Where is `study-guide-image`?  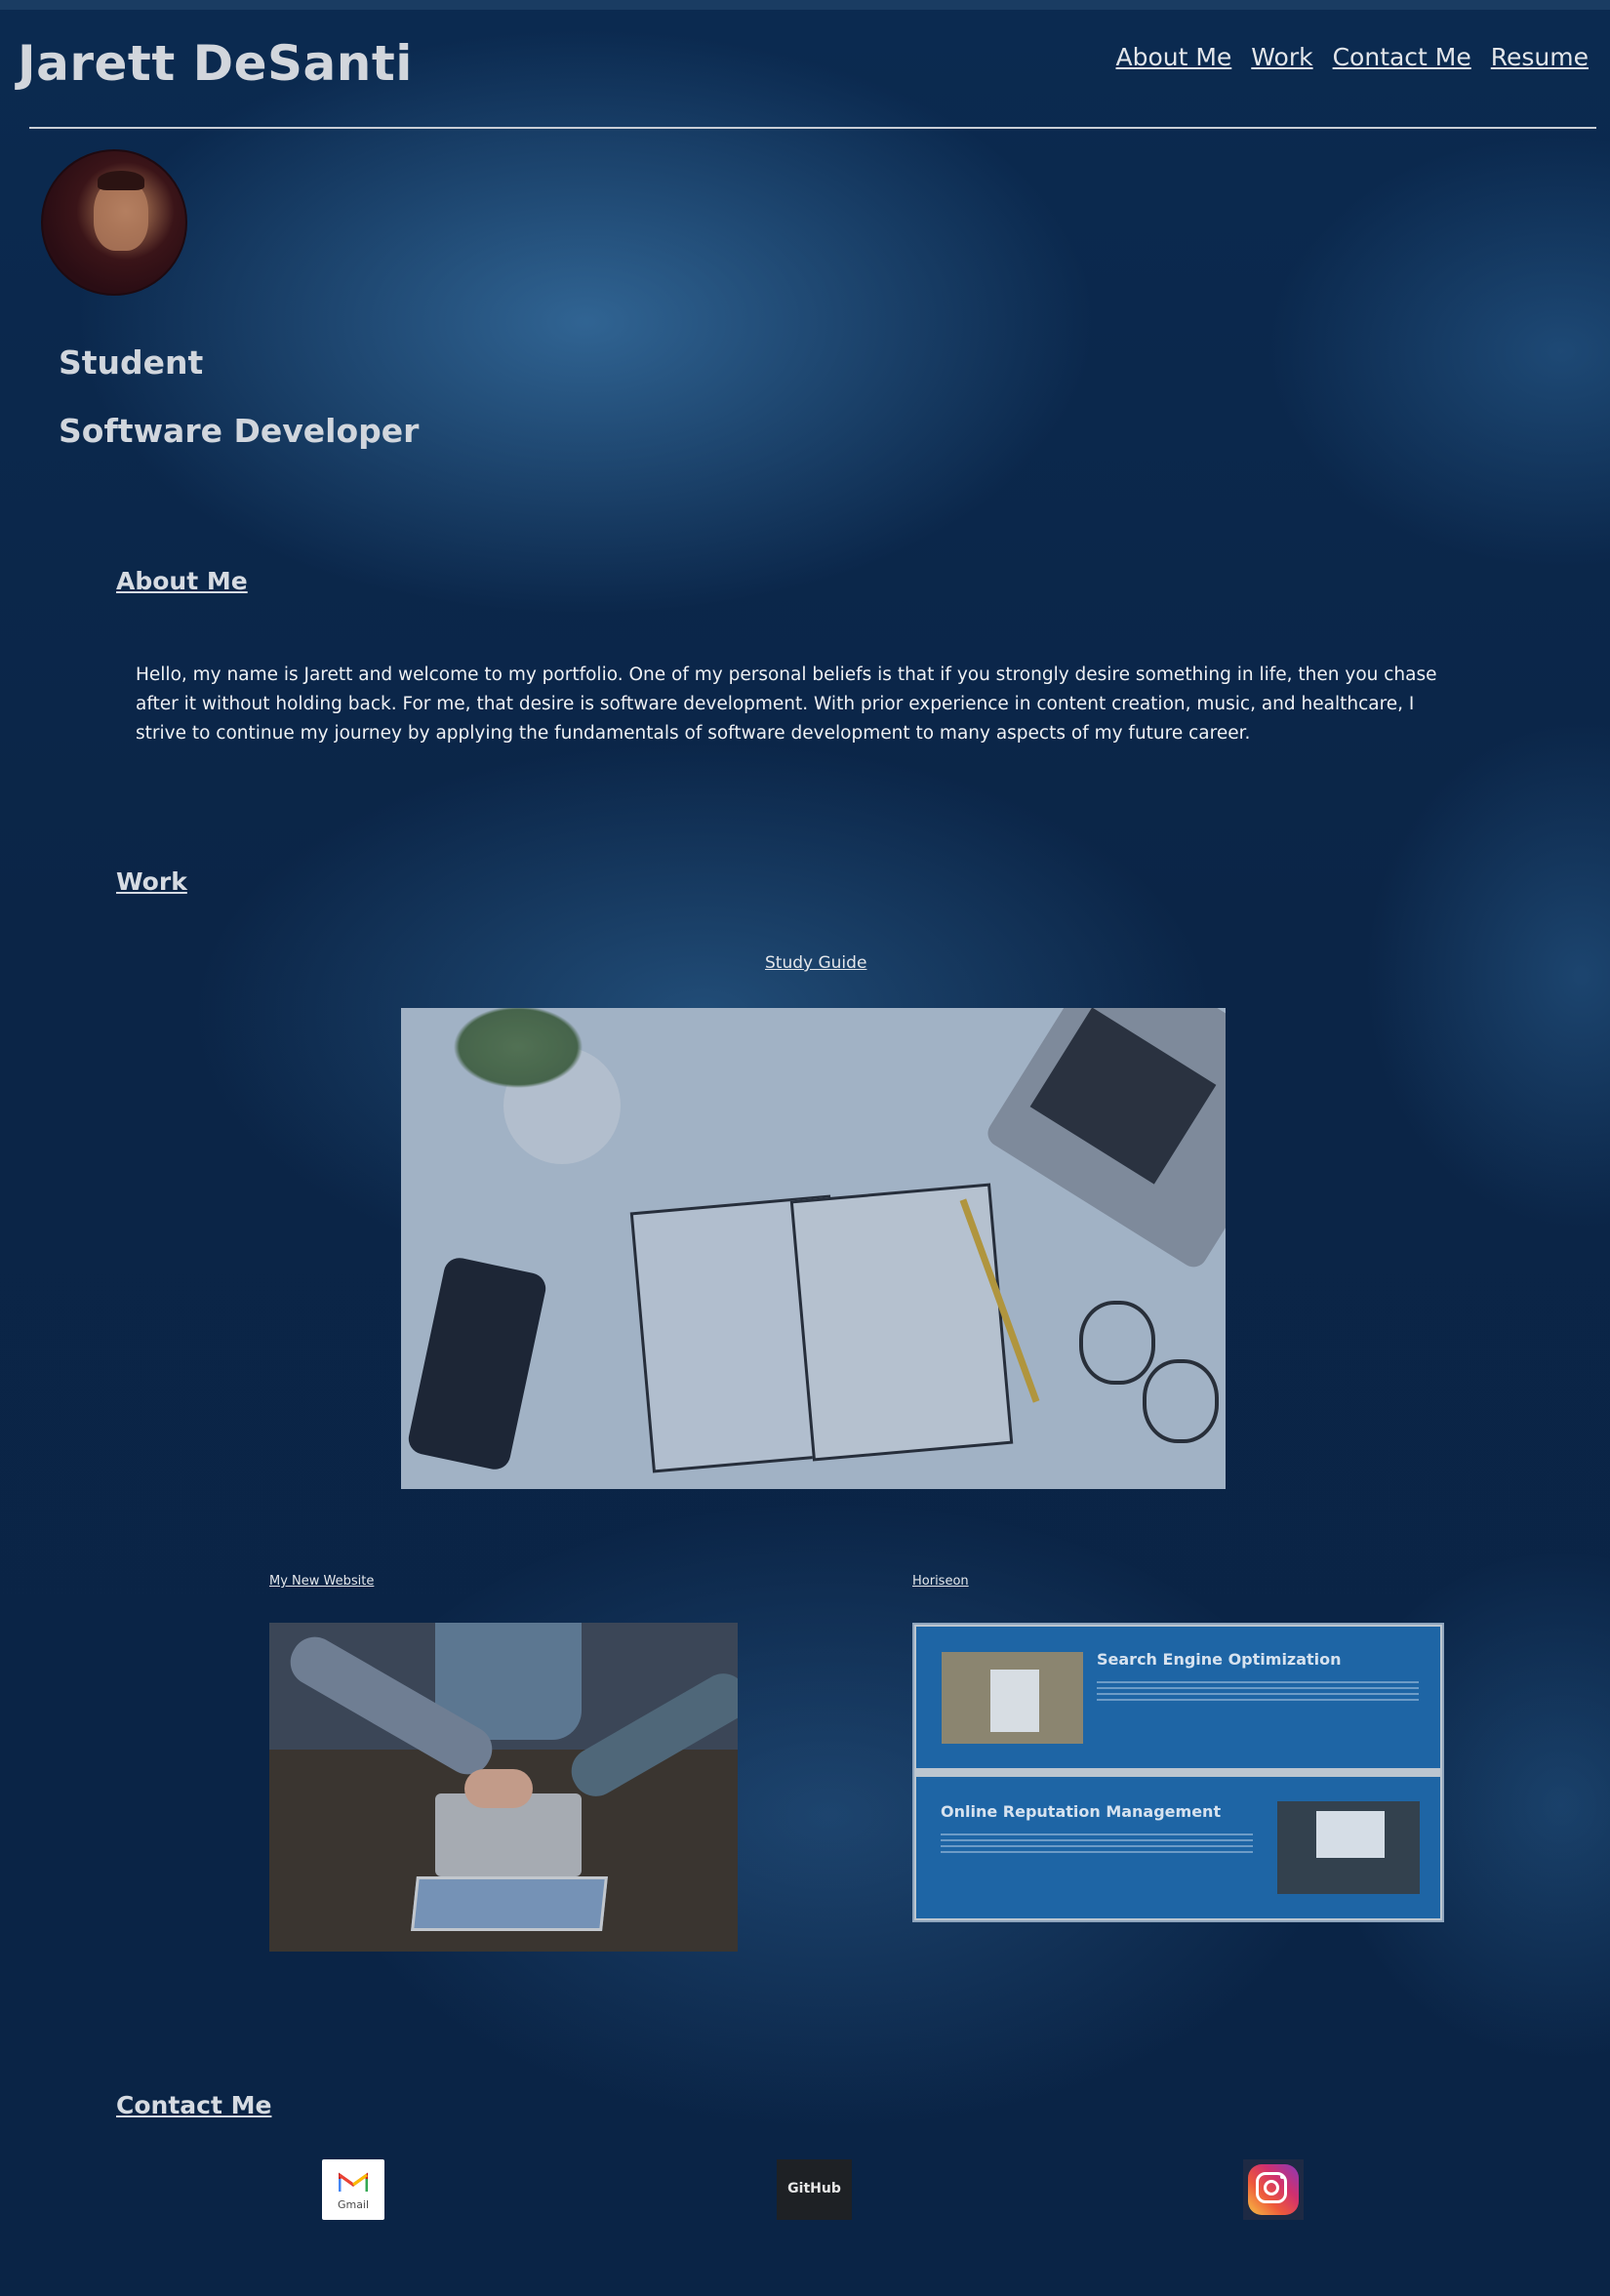
study-guide-image is located at coordinates (813, 1248).